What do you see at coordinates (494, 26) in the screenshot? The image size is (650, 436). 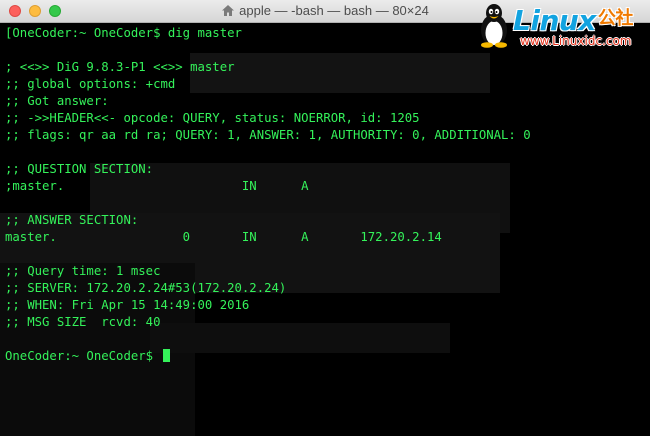 I see `tux-penguin-icon` at bounding box center [494, 26].